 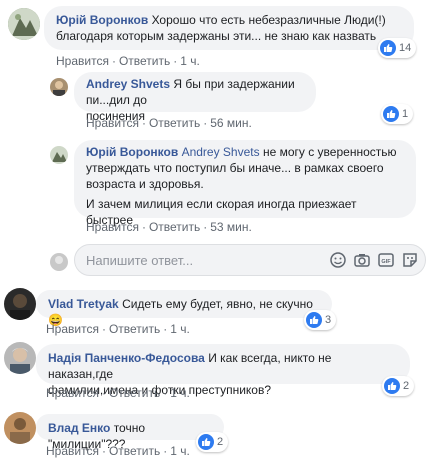 I want to click on comment-text: возраста и здоровья., so click(x=145, y=184).